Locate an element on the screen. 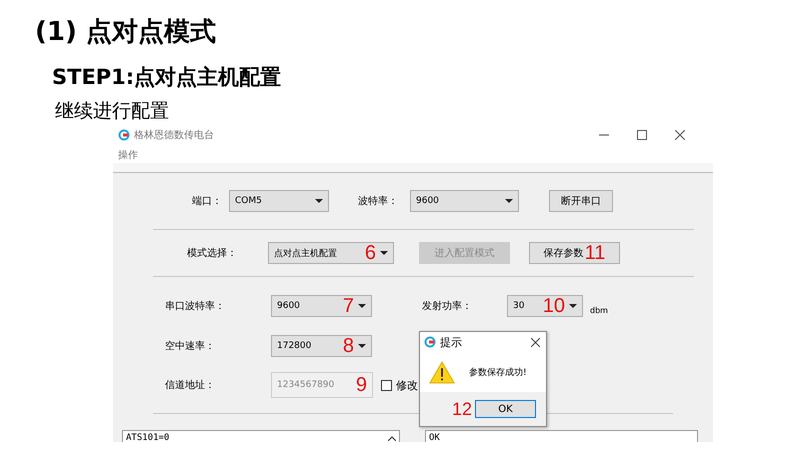  menu-item: 操作 is located at coordinates (128, 155).